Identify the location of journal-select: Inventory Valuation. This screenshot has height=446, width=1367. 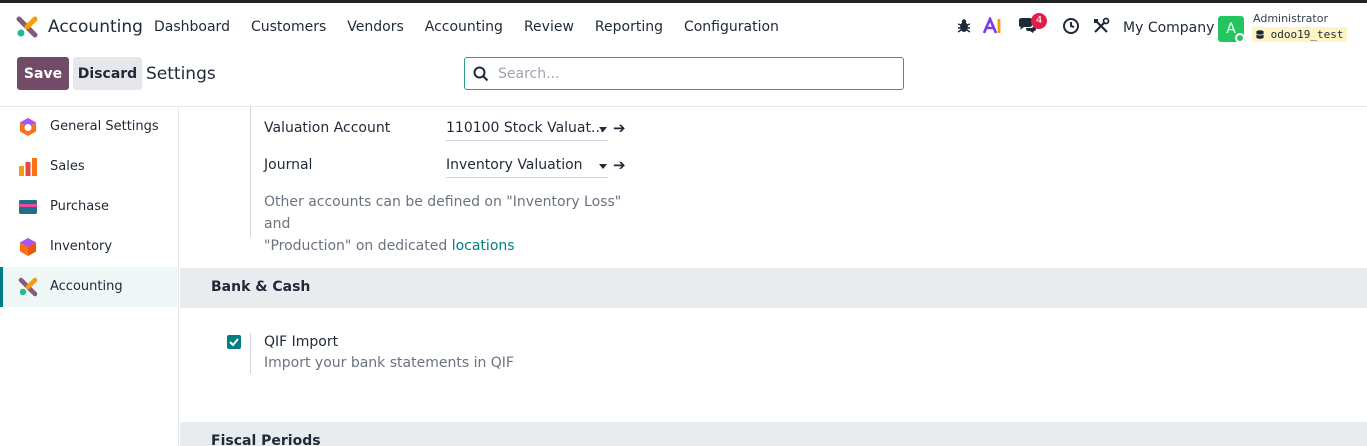
(527, 166).